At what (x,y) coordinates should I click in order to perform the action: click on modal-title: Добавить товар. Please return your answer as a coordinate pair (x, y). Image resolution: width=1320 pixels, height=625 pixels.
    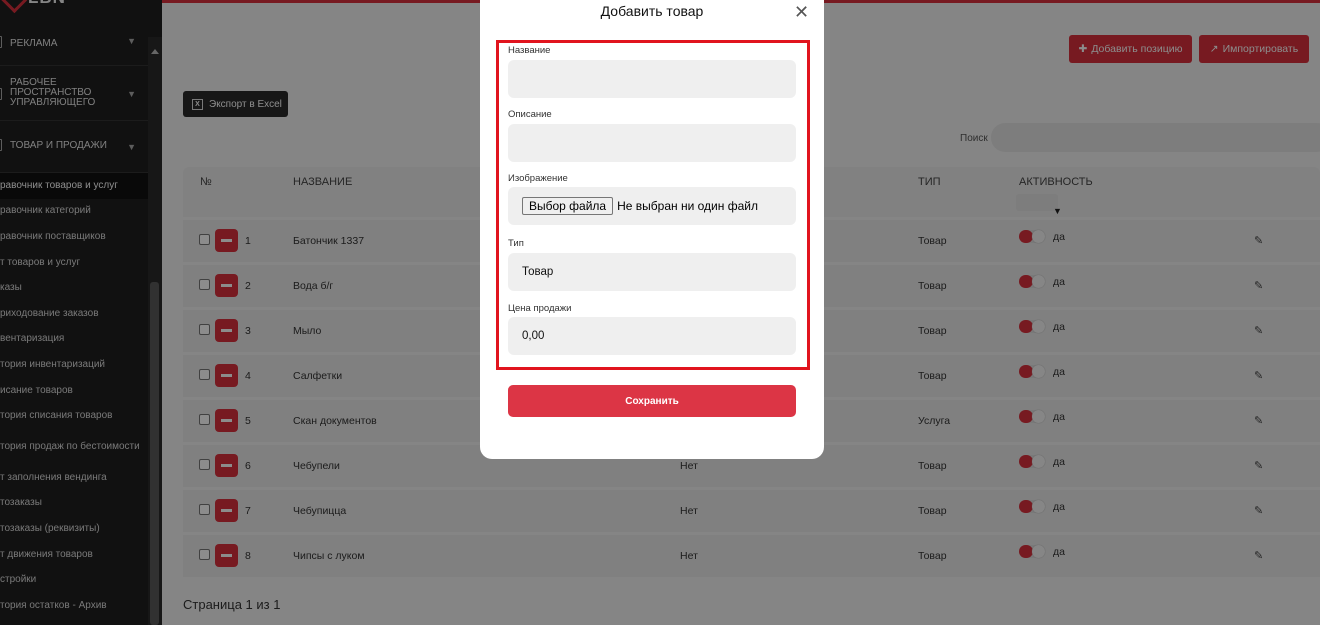
    Looking at the image, I should click on (652, 11).